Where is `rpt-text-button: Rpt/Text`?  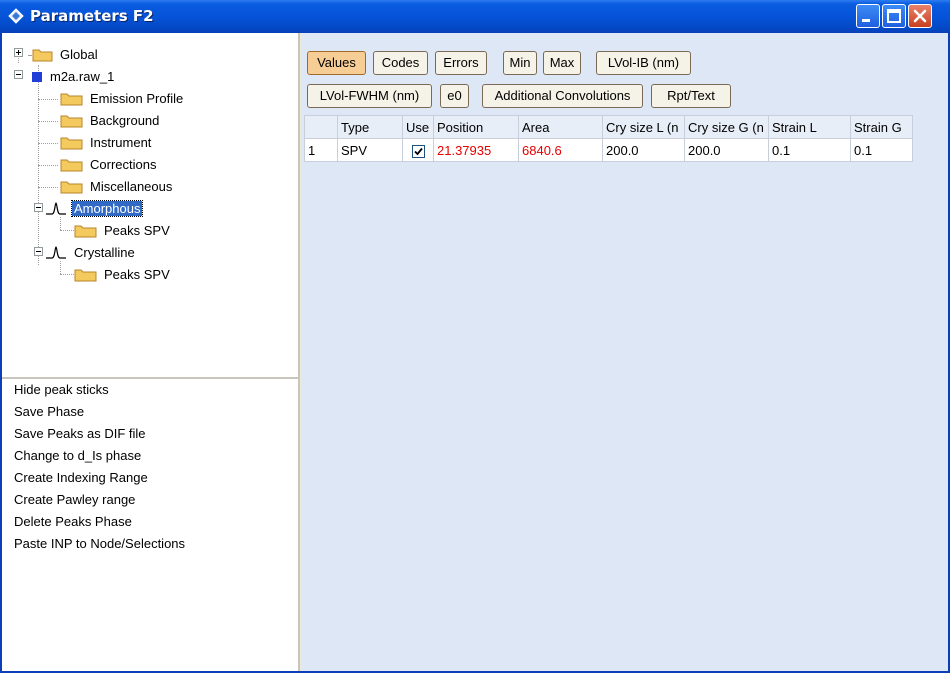 rpt-text-button: Rpt/Text is located at coordinates (691, 96).